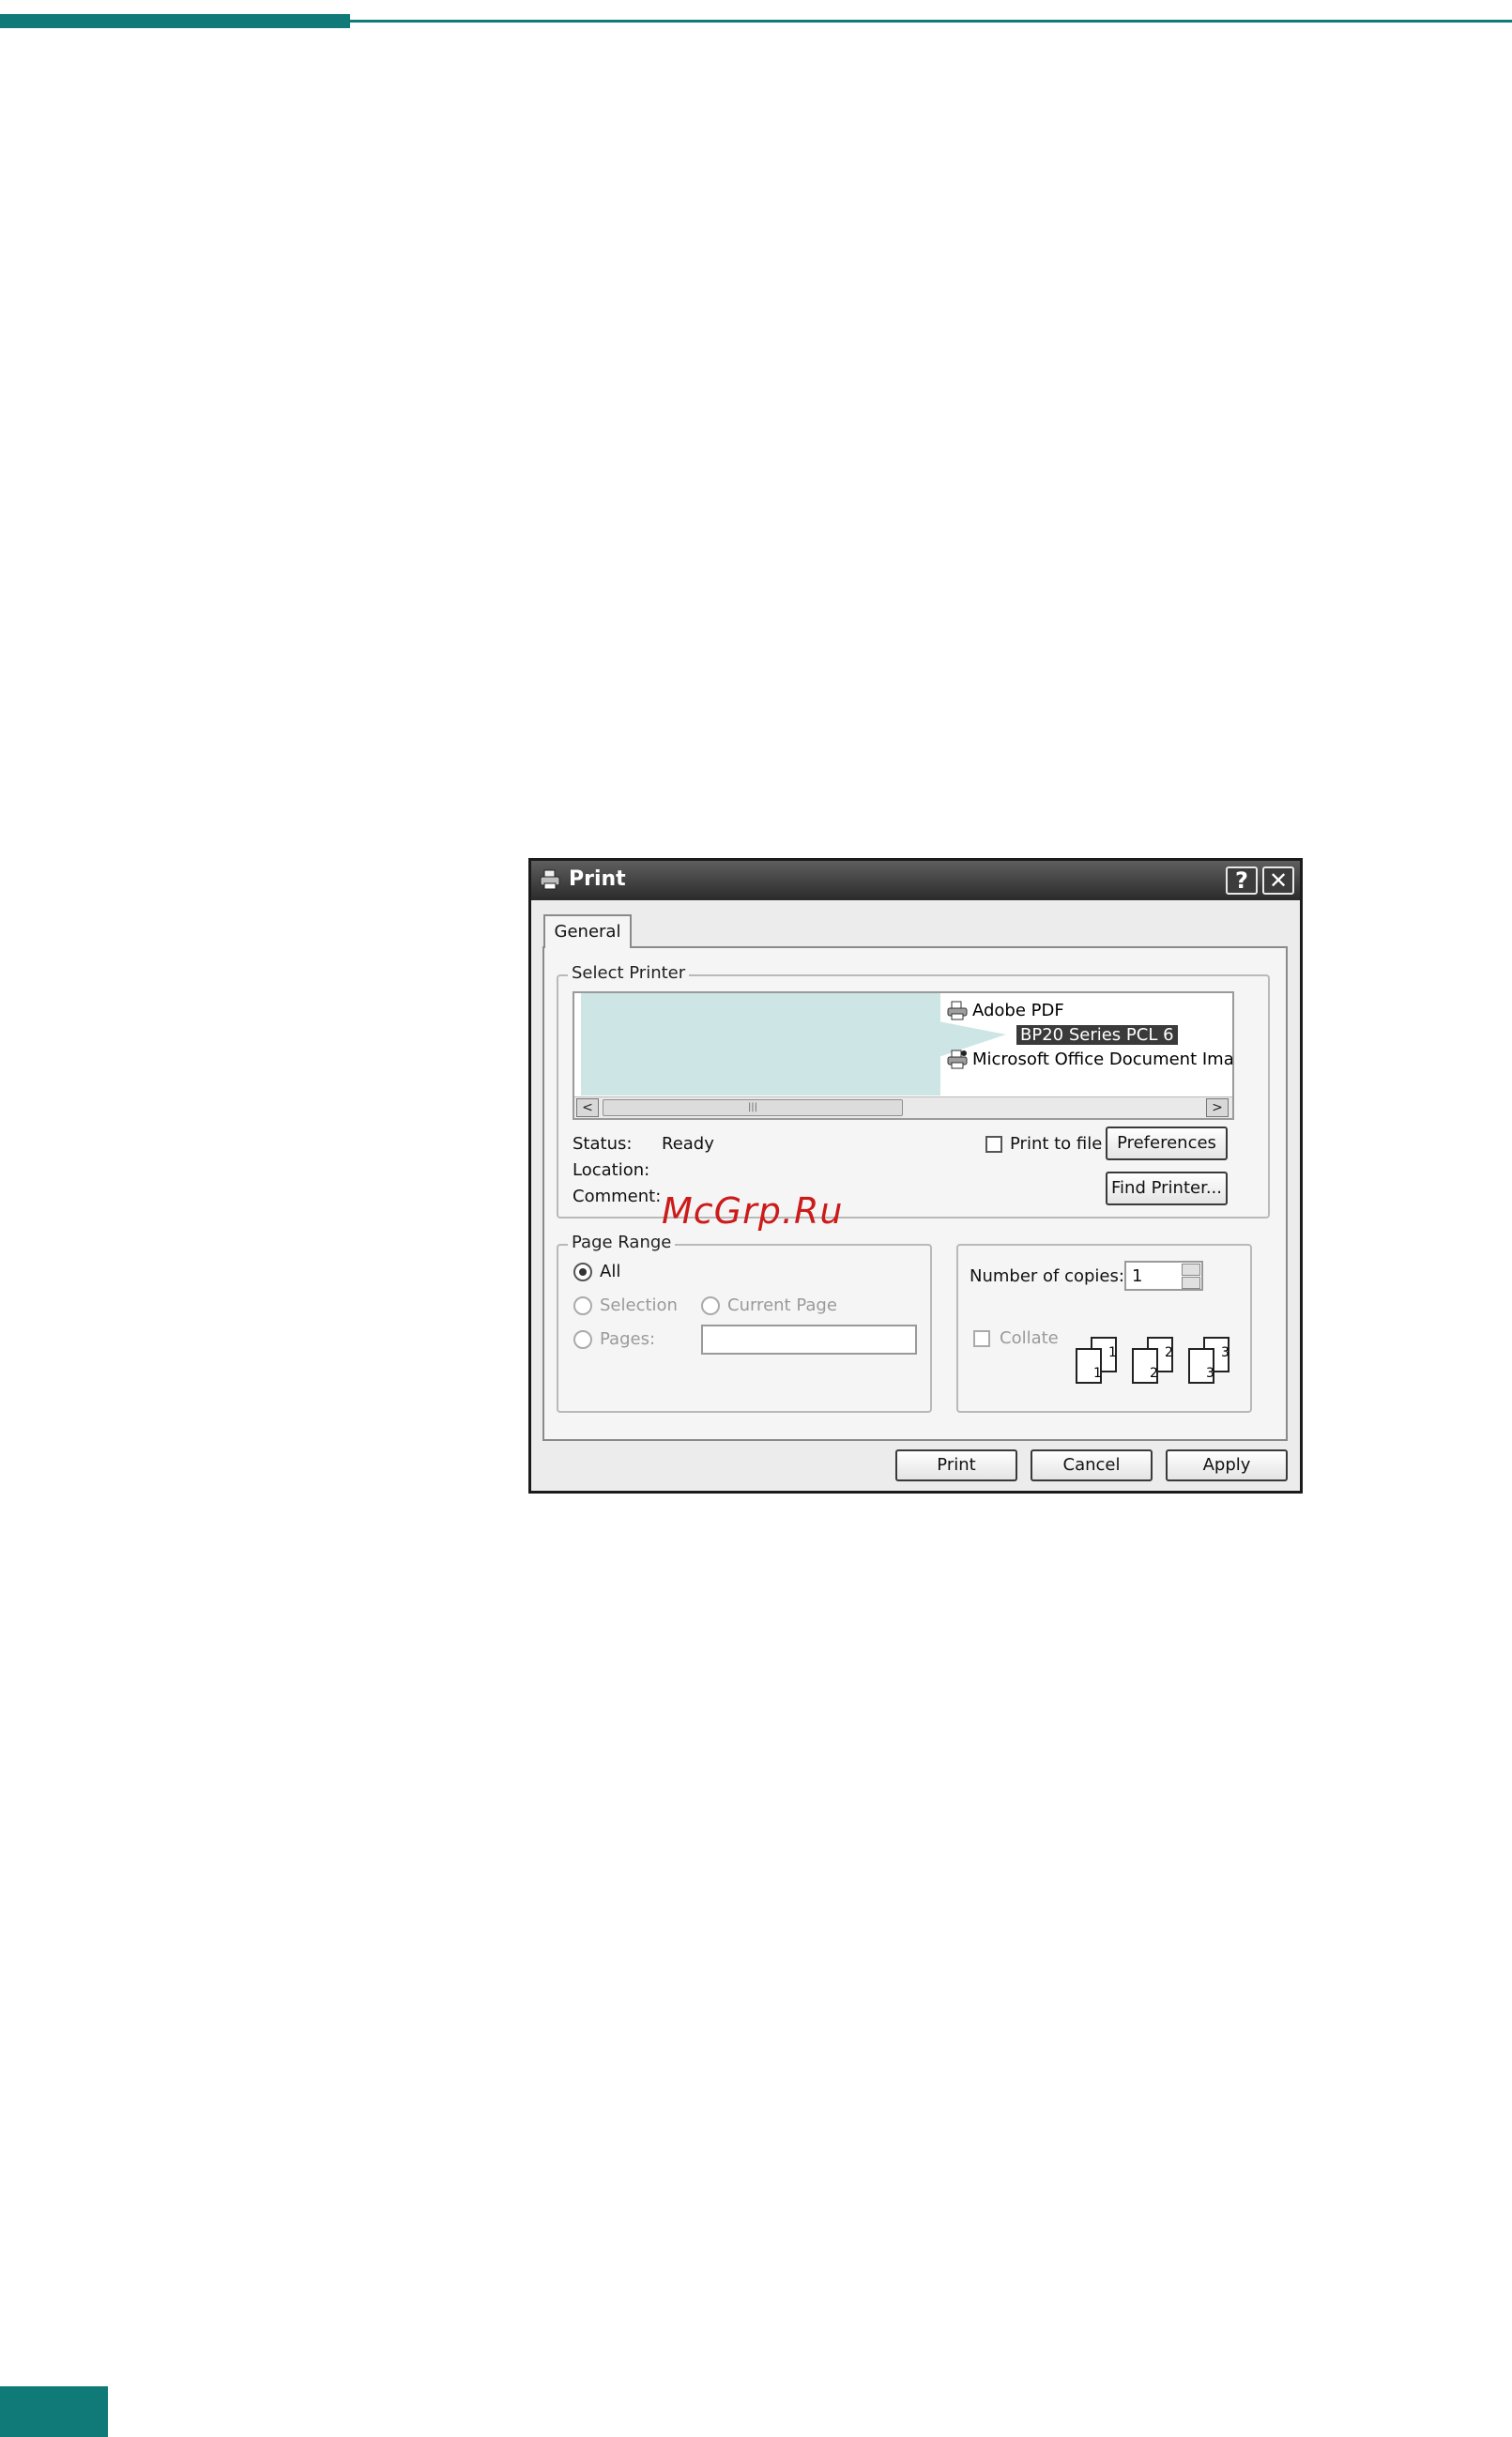 Image resolution: width=1512 pixels, height=2437 pixels. What do you see at coordinates (710, 1305) in the screenshot?
I see `radio-current-page` at bounding box center [710, 1305].